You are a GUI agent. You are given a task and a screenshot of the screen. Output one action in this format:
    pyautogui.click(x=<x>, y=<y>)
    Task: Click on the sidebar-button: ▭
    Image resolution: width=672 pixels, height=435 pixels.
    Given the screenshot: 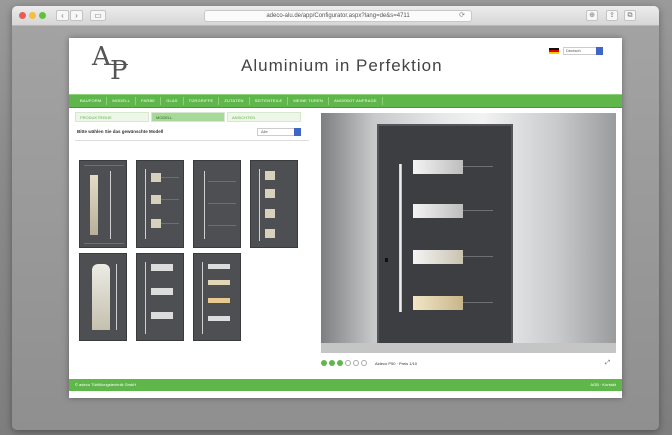 What is the action you would take?
    pyautogui.click(x=98, y=15)
    